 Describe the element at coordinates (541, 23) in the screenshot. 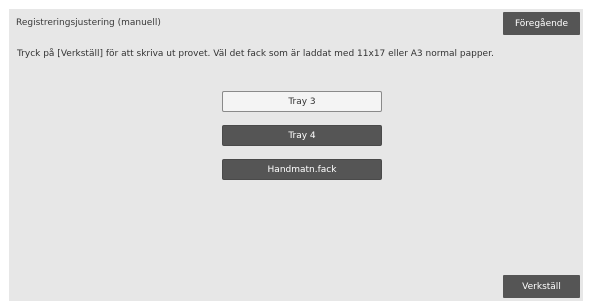

I see `back-button: Föregående` at that location.